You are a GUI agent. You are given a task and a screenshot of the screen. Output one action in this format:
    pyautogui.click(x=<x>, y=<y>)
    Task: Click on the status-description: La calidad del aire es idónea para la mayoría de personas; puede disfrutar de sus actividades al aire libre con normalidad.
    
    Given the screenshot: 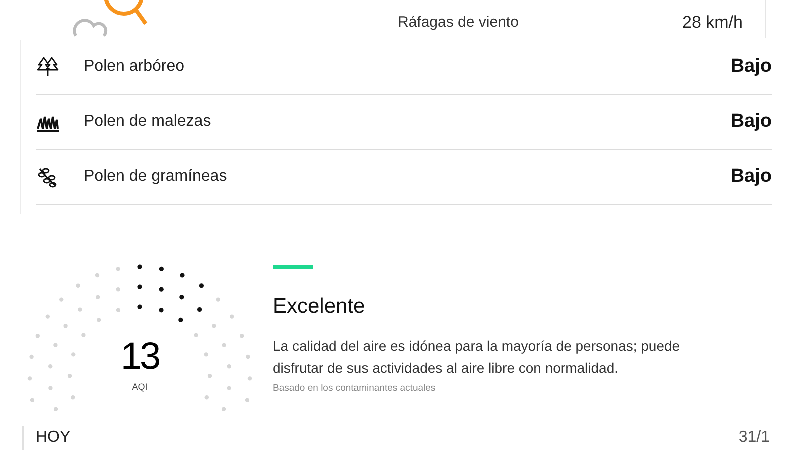 What is the action you would take?
    pyautogui.click(x=477, y=357)
    